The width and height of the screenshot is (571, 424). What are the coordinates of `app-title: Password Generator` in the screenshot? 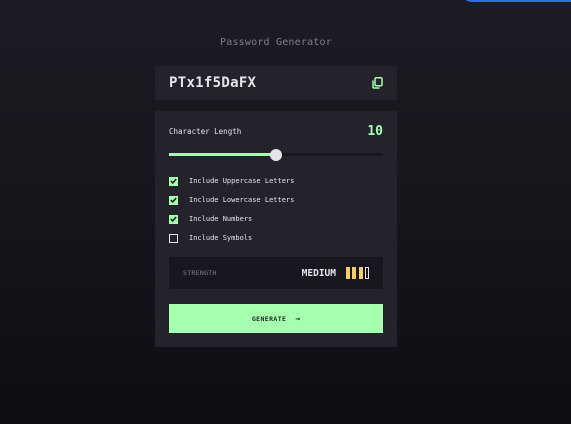 It's located at (276, 42).